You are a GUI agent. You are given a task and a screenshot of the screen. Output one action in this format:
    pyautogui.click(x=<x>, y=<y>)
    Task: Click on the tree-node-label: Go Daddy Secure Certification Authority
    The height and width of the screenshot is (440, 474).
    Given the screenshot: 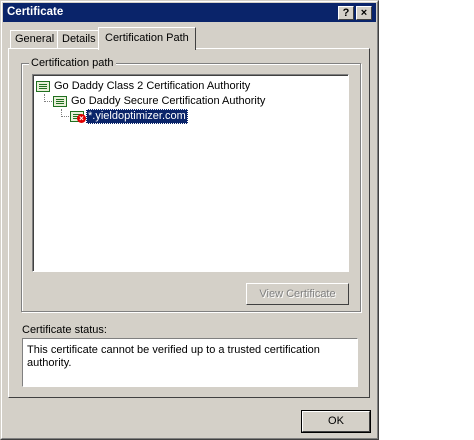 What is the action you would take?
    pyautogui.click(x=168, y=101)
    